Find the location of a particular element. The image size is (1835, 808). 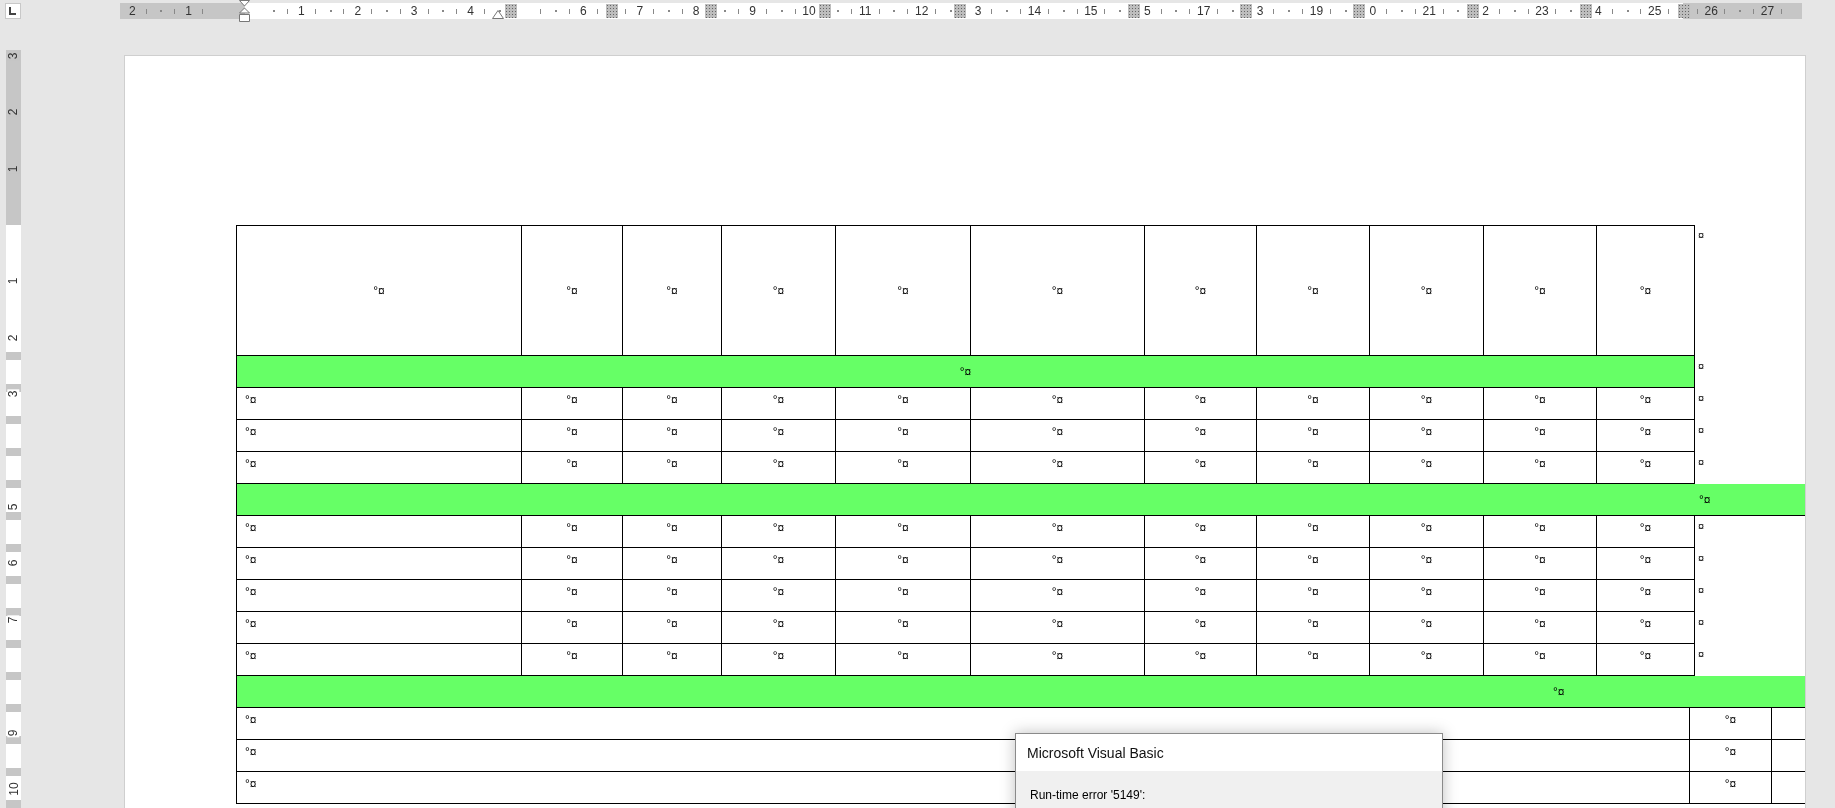

ruler-number: 8 is located at coordinates (696, 11).